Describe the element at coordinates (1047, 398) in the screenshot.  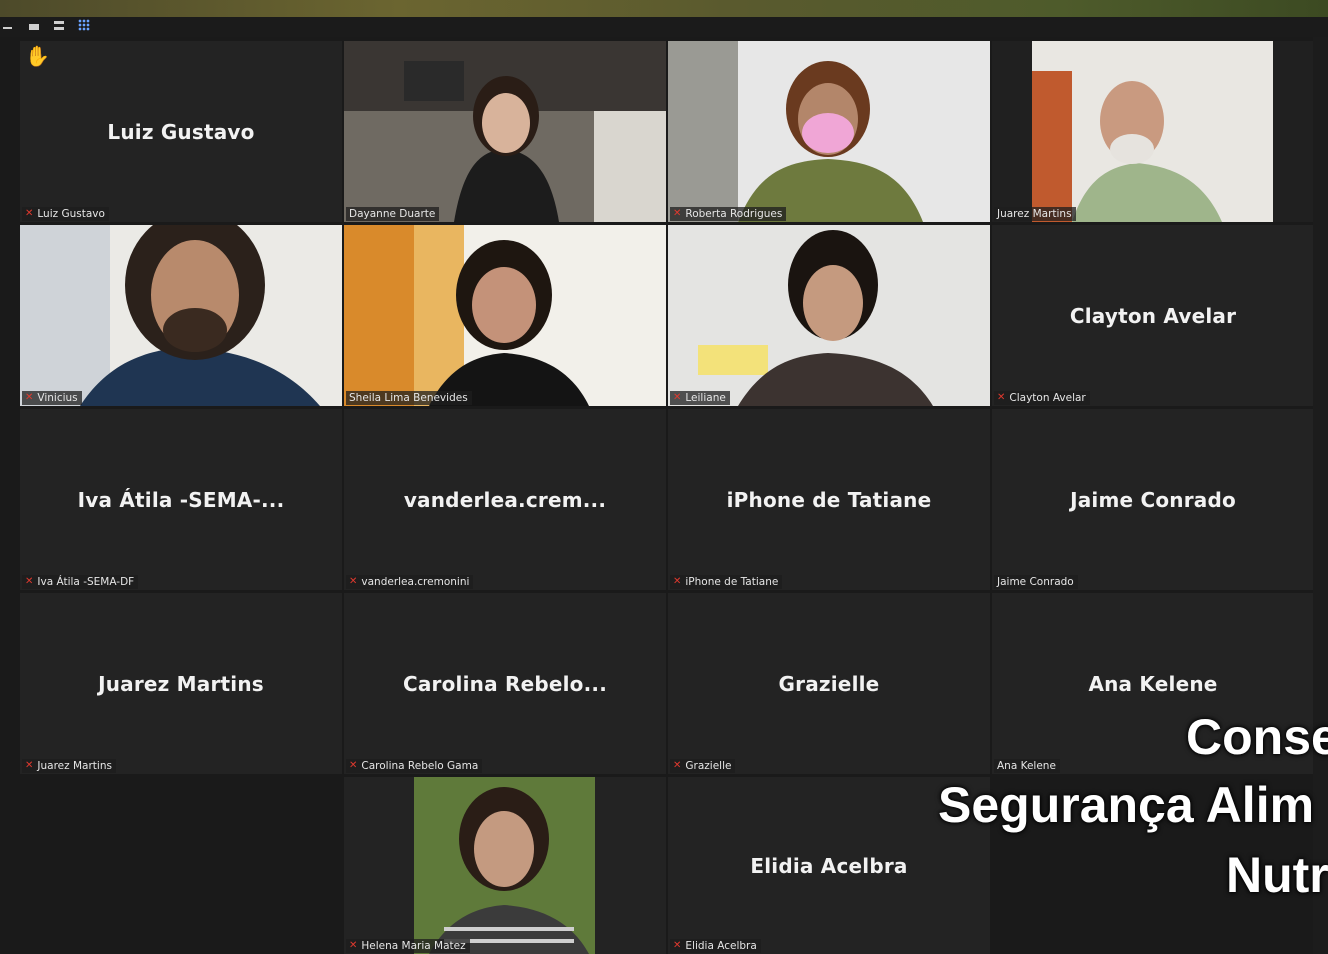
I see `participant-name: Clayton Avelar` at that location.